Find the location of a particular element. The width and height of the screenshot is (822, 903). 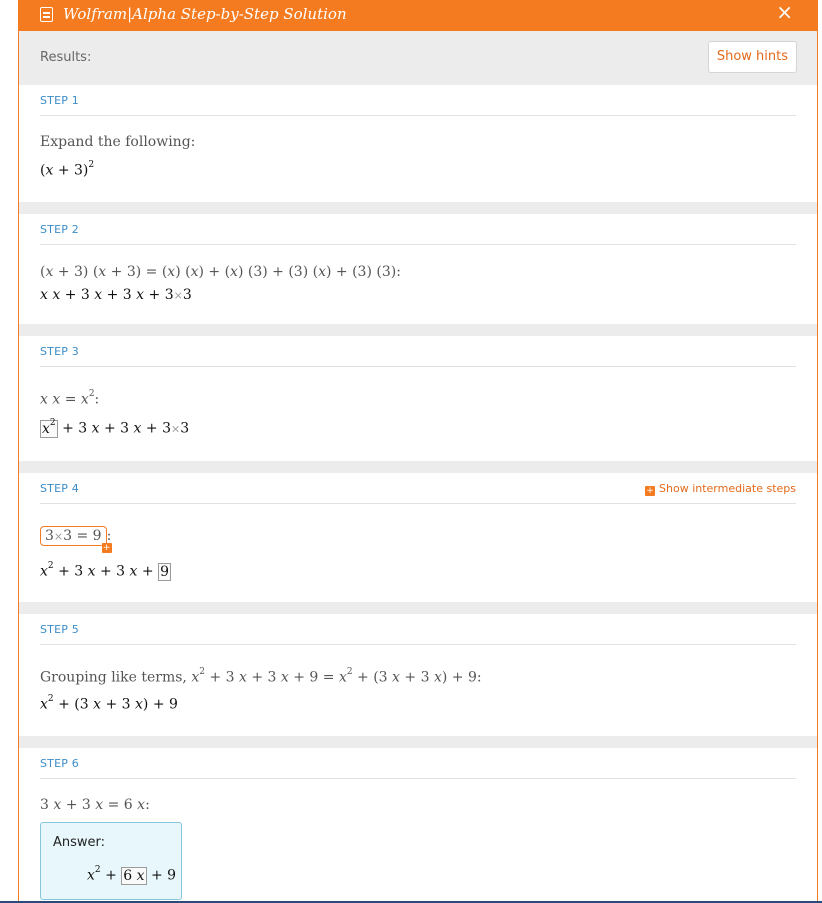

step-description: 3×3 = 9 +: is located at coordinates (76, 539).